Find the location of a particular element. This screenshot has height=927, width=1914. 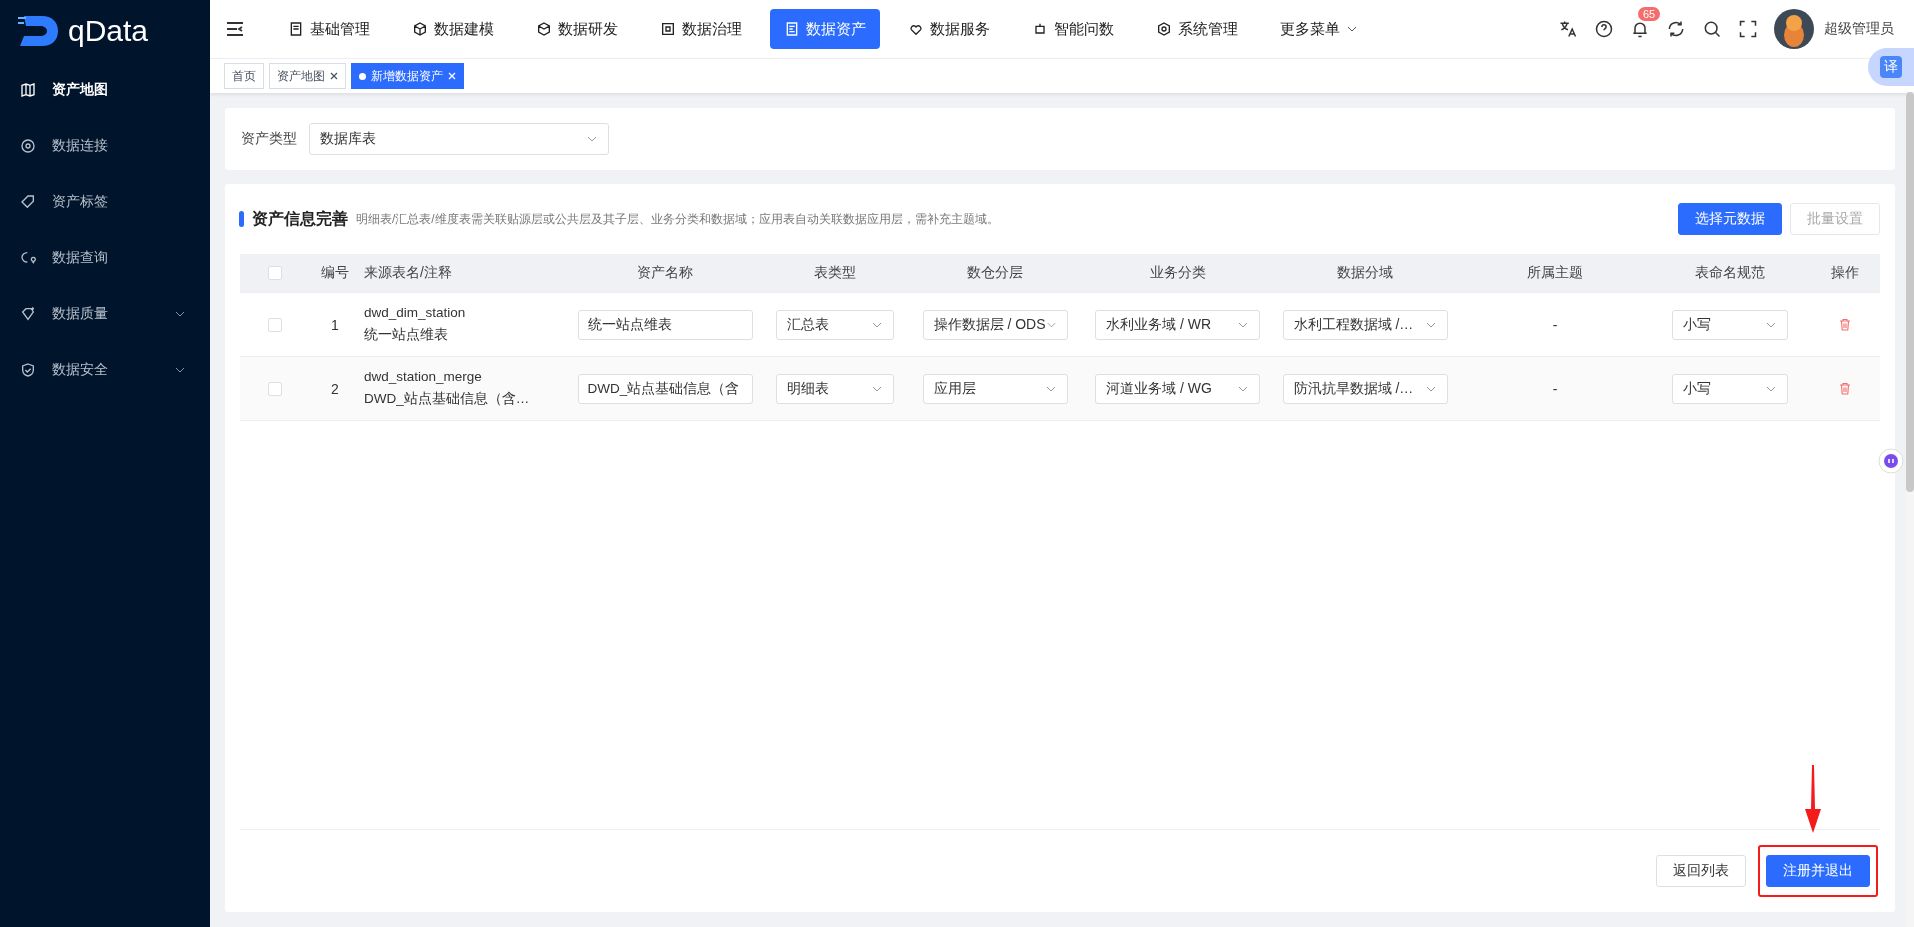

nav-tab: 数据治理 is located at coordinates (701, 29).